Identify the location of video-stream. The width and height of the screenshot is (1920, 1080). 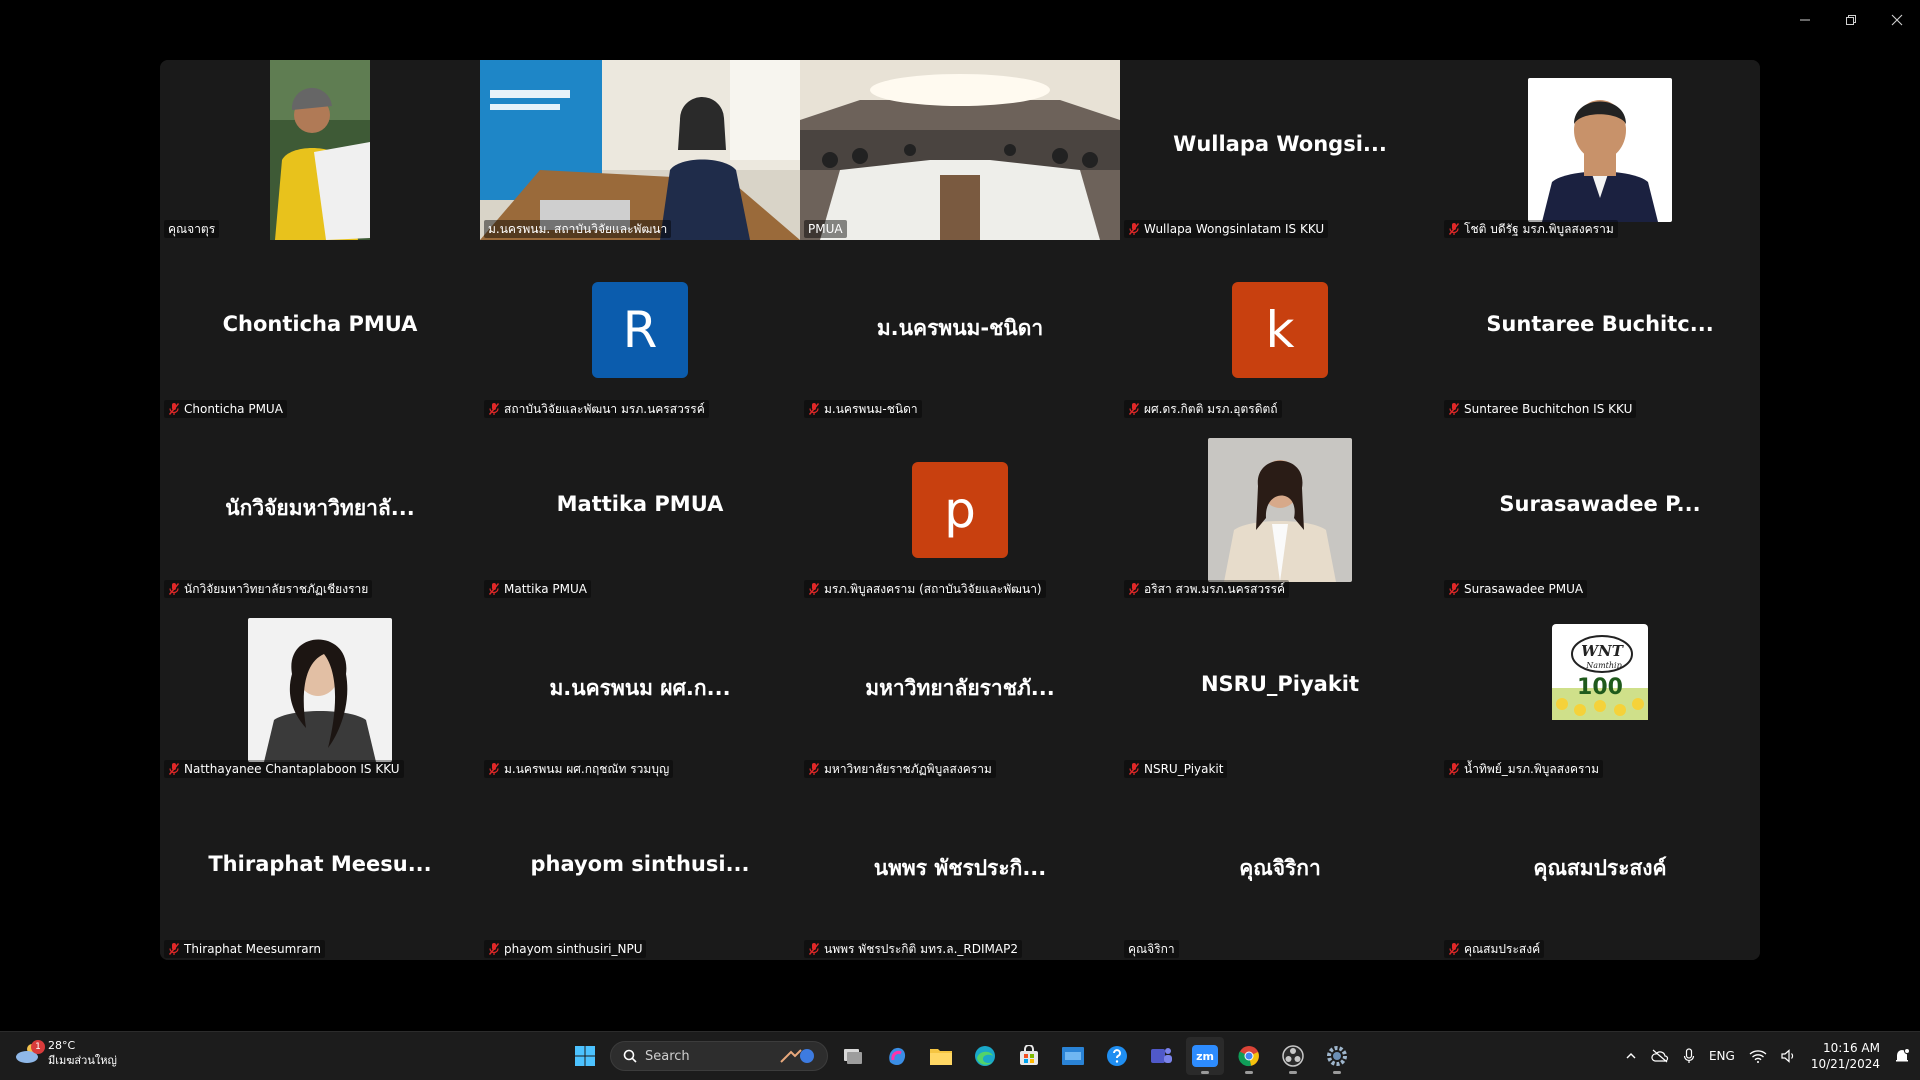
(960, 150).